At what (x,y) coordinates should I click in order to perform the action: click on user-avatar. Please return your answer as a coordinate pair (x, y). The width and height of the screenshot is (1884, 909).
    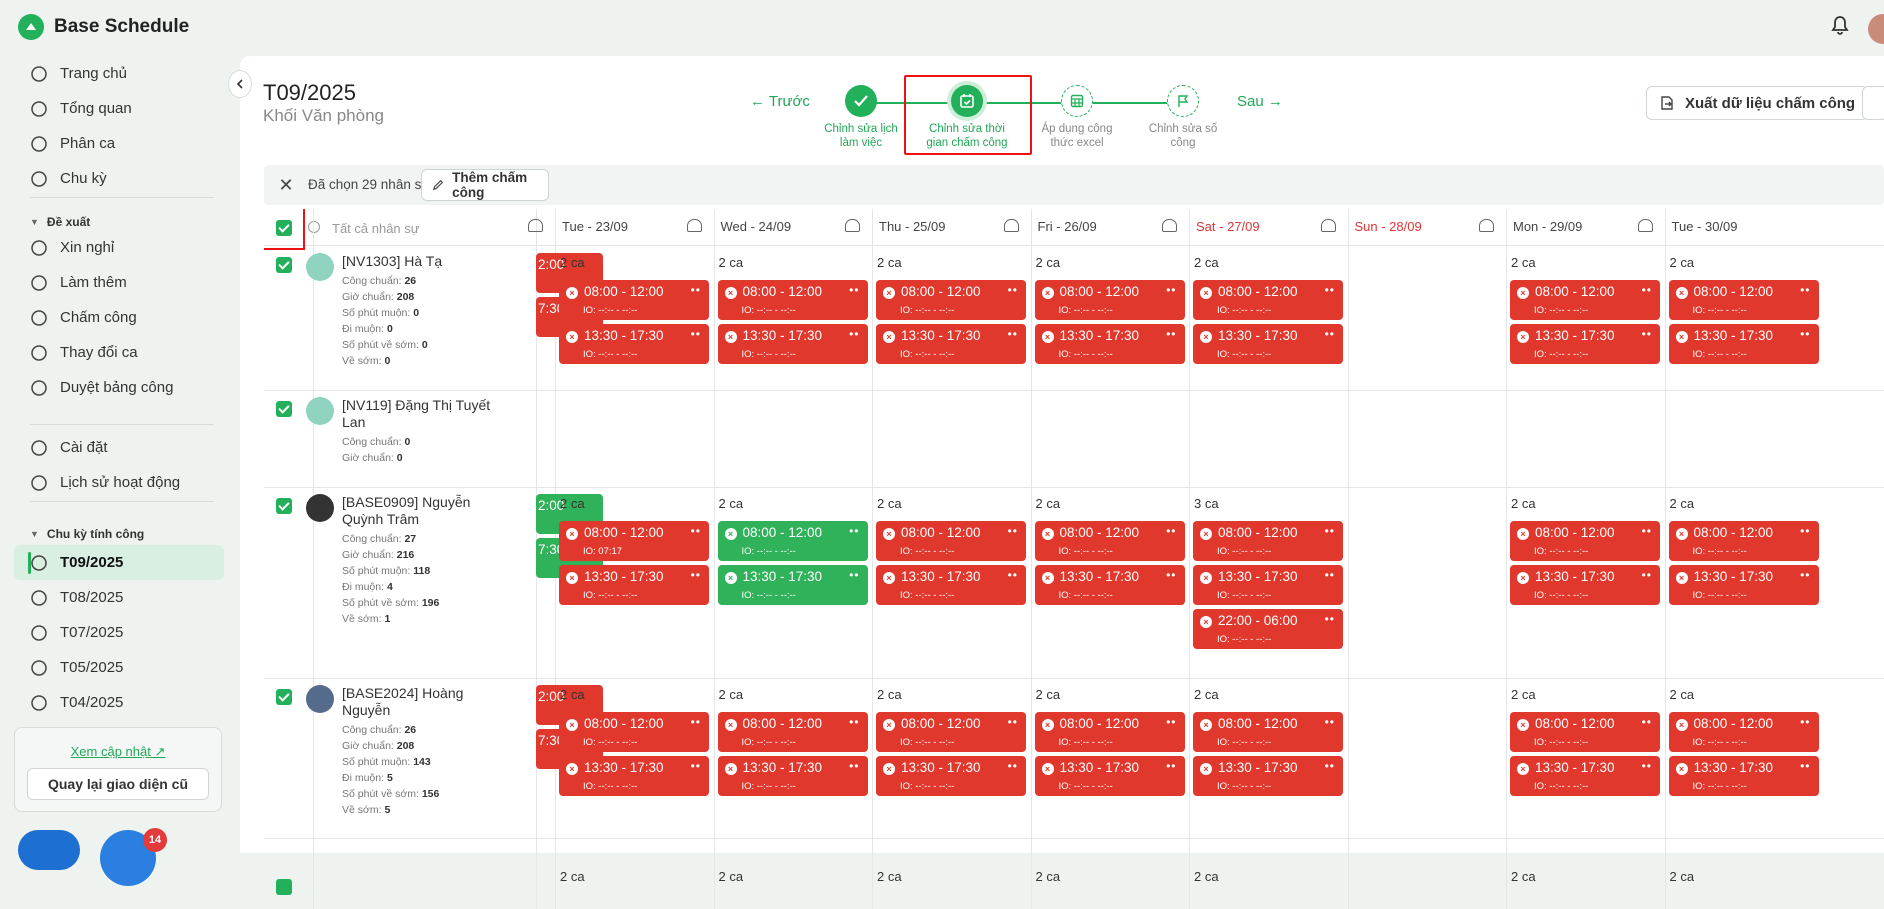
    Looking at the image, I should click on (1876, 29).